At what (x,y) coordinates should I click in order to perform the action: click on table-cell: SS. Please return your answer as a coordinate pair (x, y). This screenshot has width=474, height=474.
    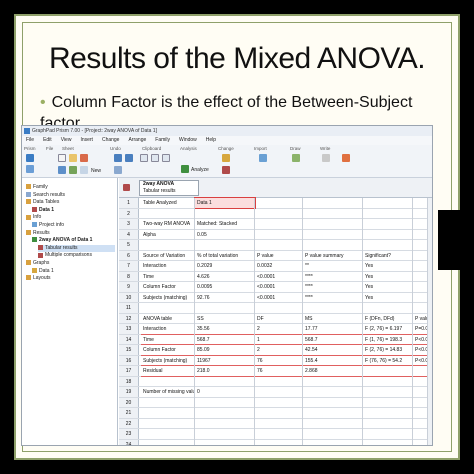
    Looking at the image, I should click on (225, 319).